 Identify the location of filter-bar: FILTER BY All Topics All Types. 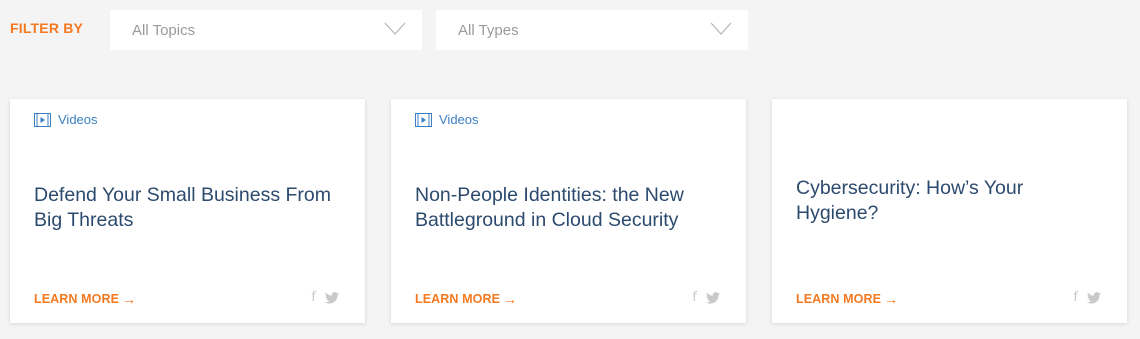
(379, 30).